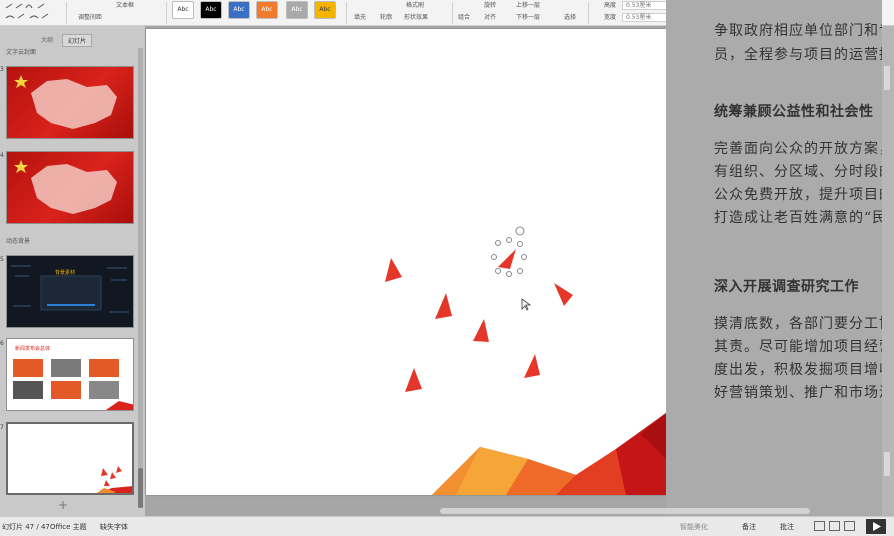  Describe the element at coordinates (32, 12) in the screenshot. I see `line-shapes-gallery` at that location.